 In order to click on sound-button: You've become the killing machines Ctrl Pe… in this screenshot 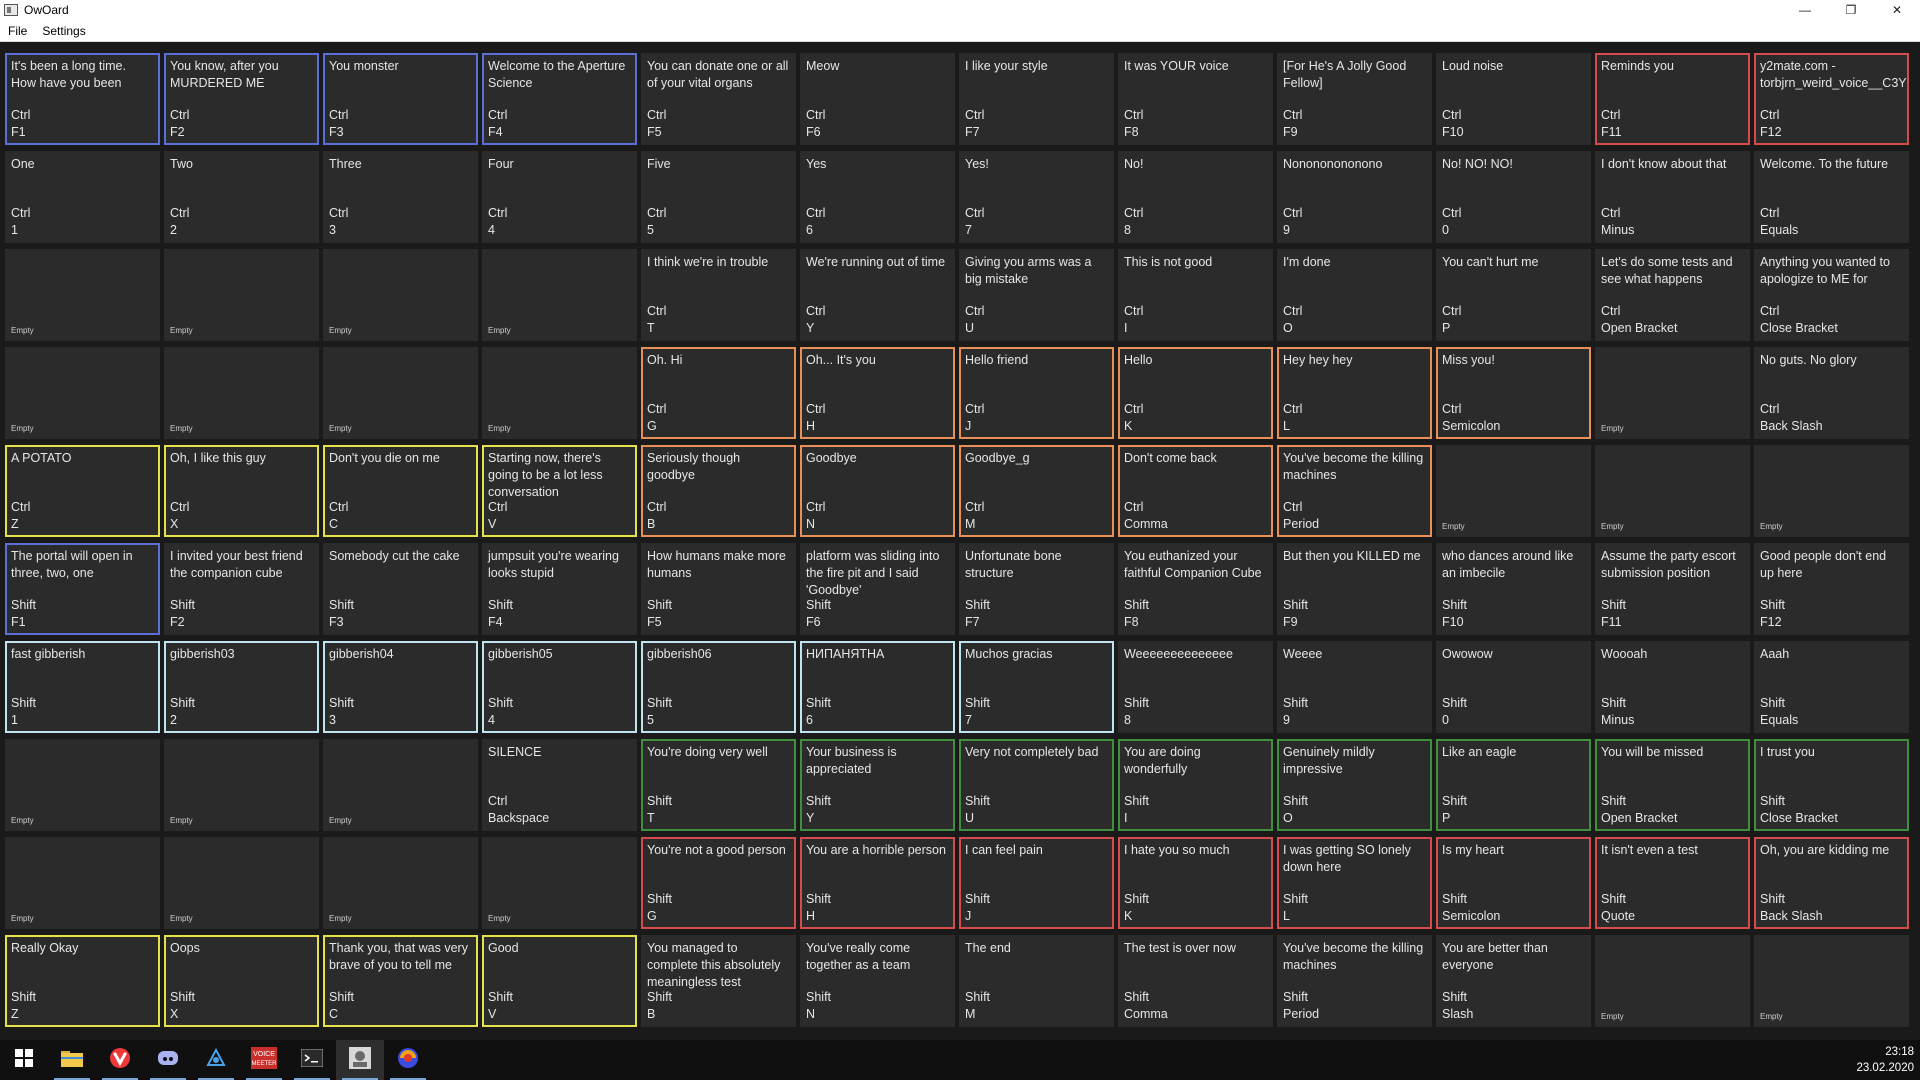, I will do `click(1354, 491)`.